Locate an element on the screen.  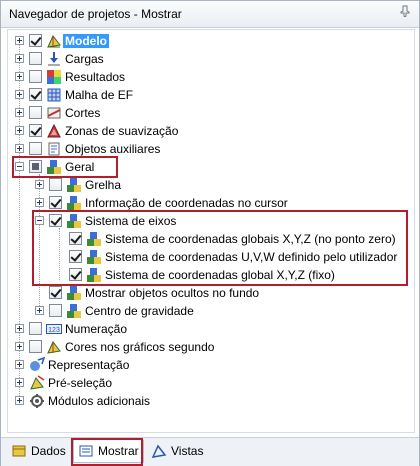
views-icon is located at coordinates (159, 451).